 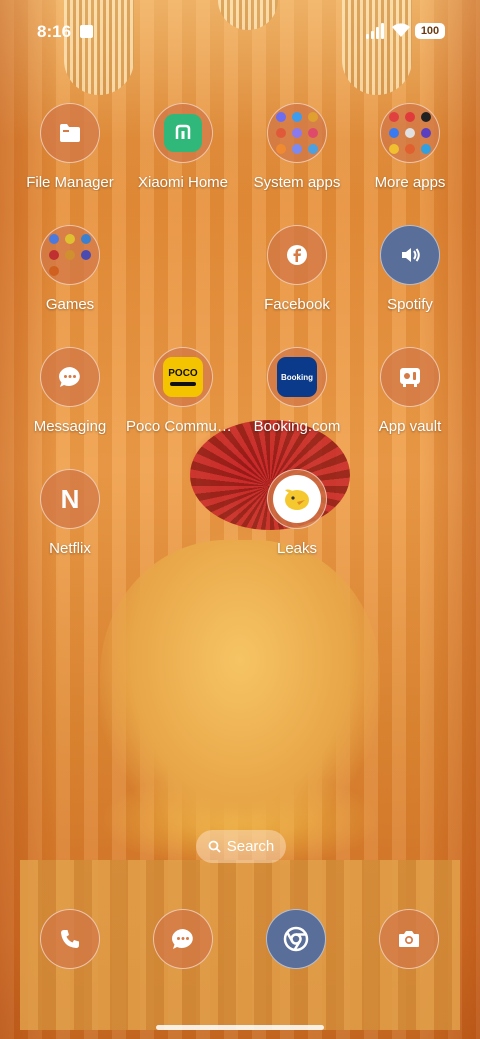 I want to click on games-folder-icon, so click(x=70, y=255).